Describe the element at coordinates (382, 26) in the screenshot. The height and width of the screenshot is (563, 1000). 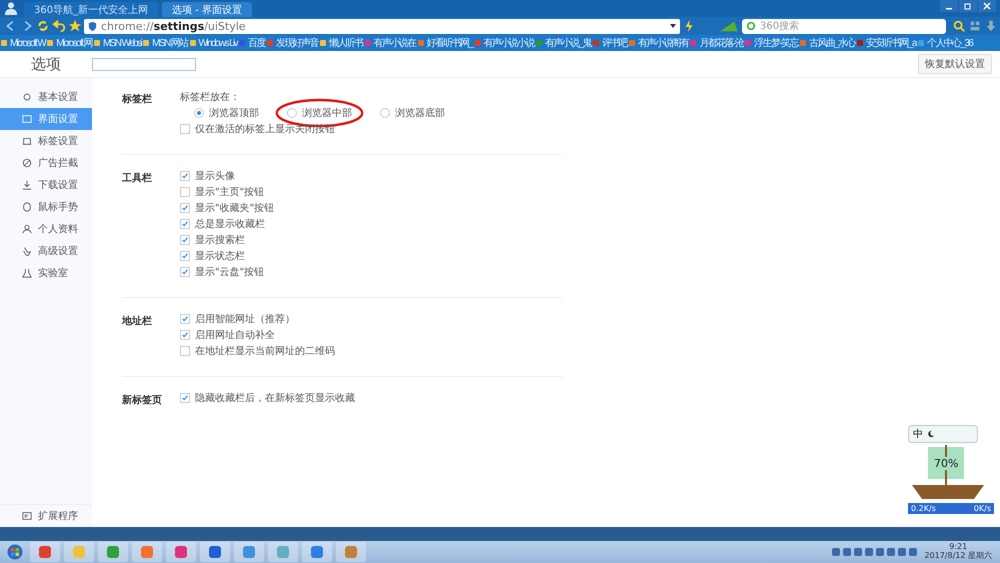
I see `address-field: chrome://settings/uiStyle` at that location.